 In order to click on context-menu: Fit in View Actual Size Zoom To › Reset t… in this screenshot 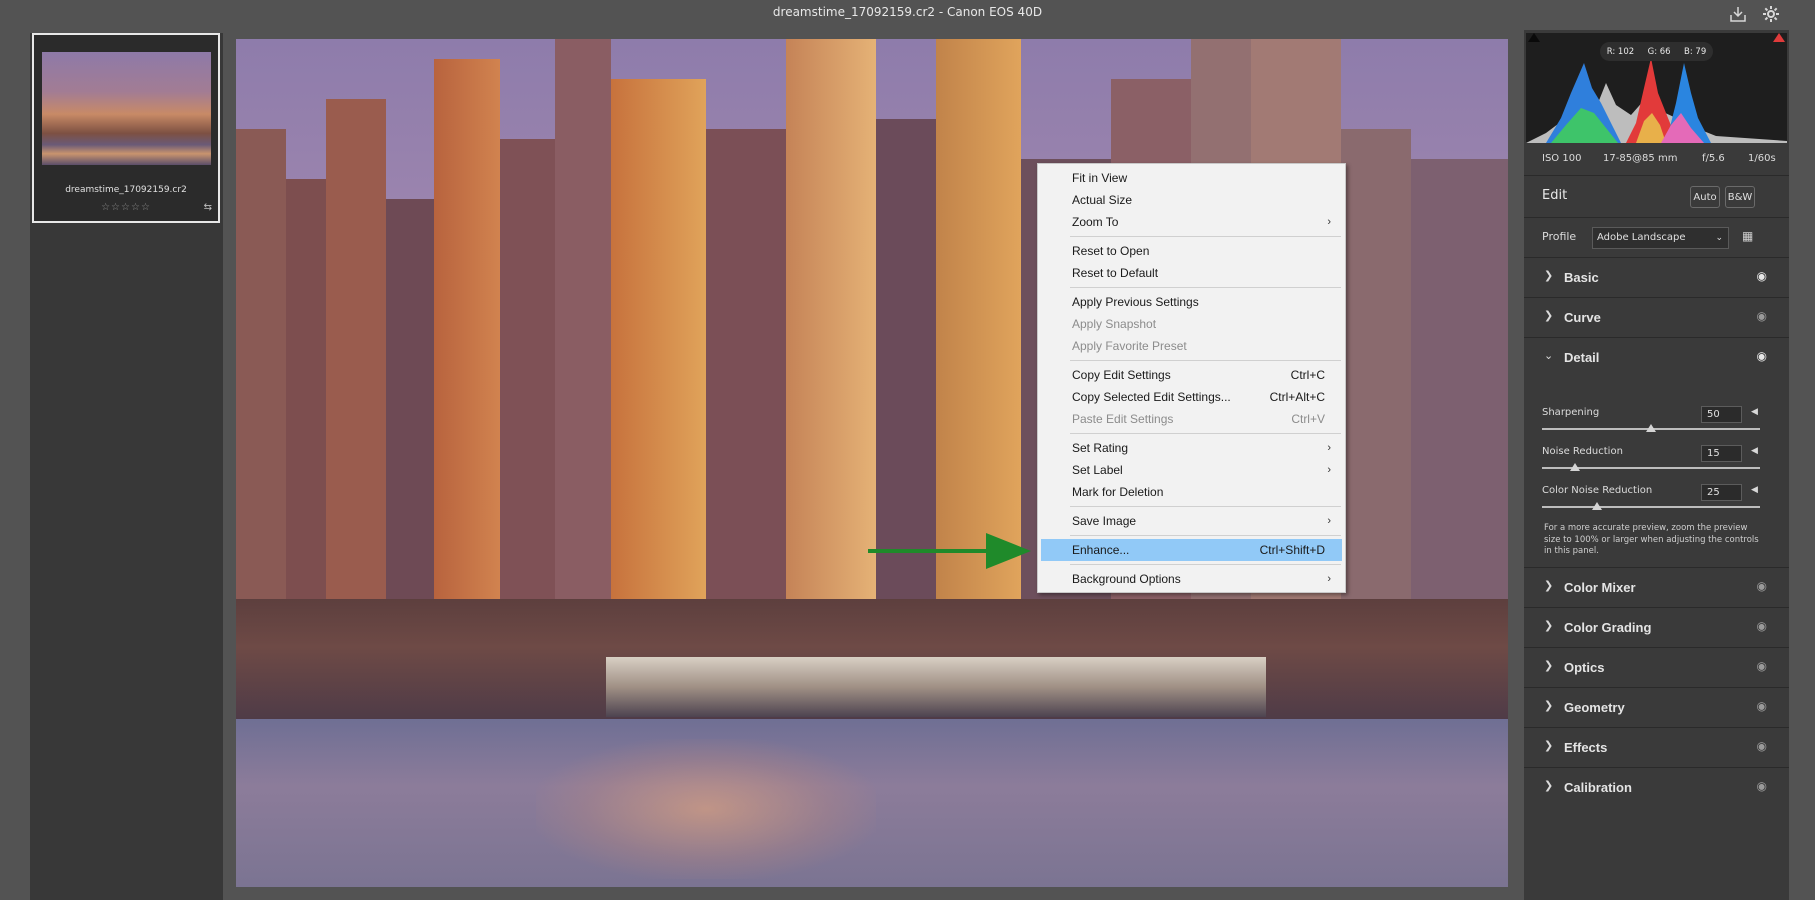, I will do `click(1191, 378)`.